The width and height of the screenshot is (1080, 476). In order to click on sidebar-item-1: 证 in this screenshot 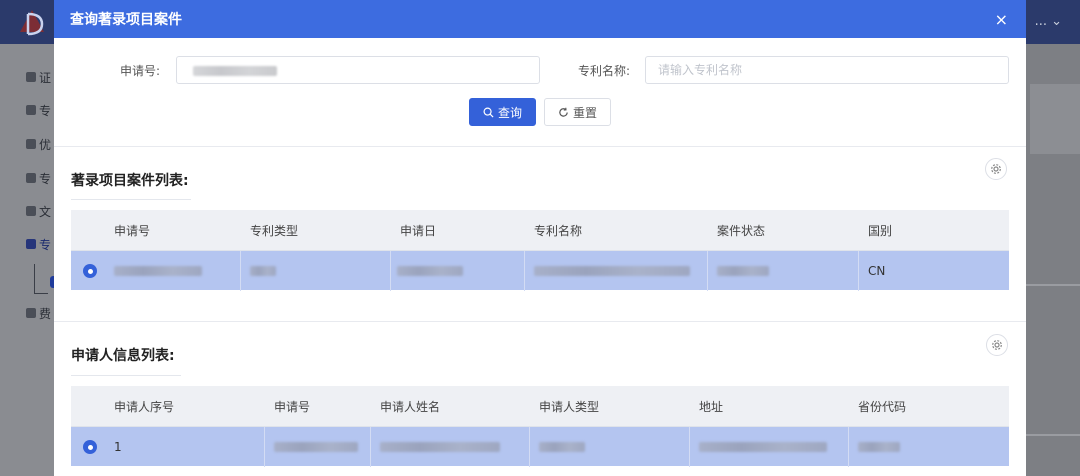, I will do `click(41, 77)`.